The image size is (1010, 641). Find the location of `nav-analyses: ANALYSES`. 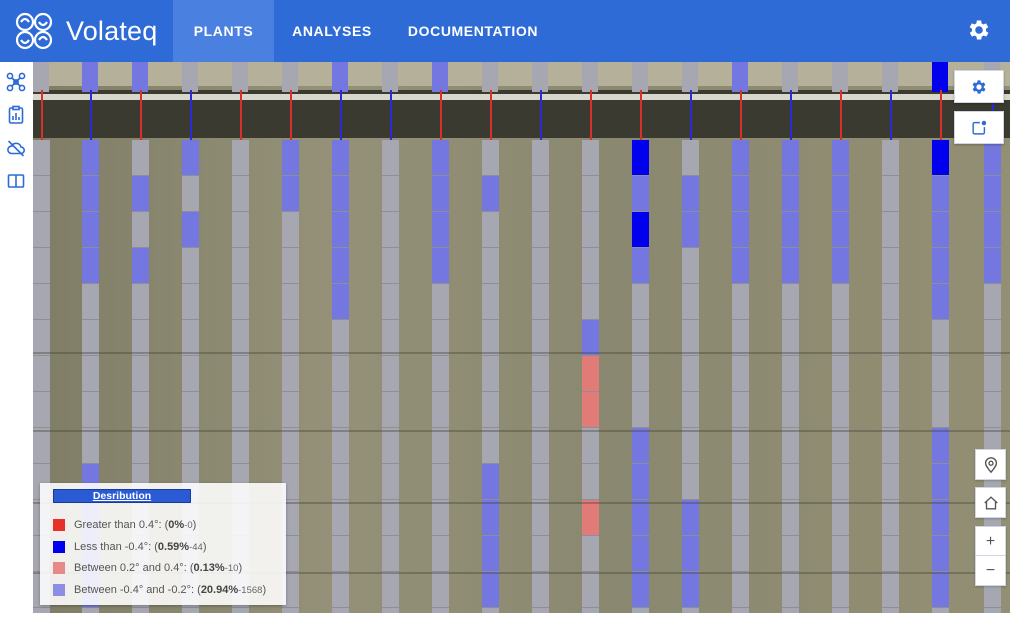

nav-analyses: ANALYSES is located at coordinates (332, 31).